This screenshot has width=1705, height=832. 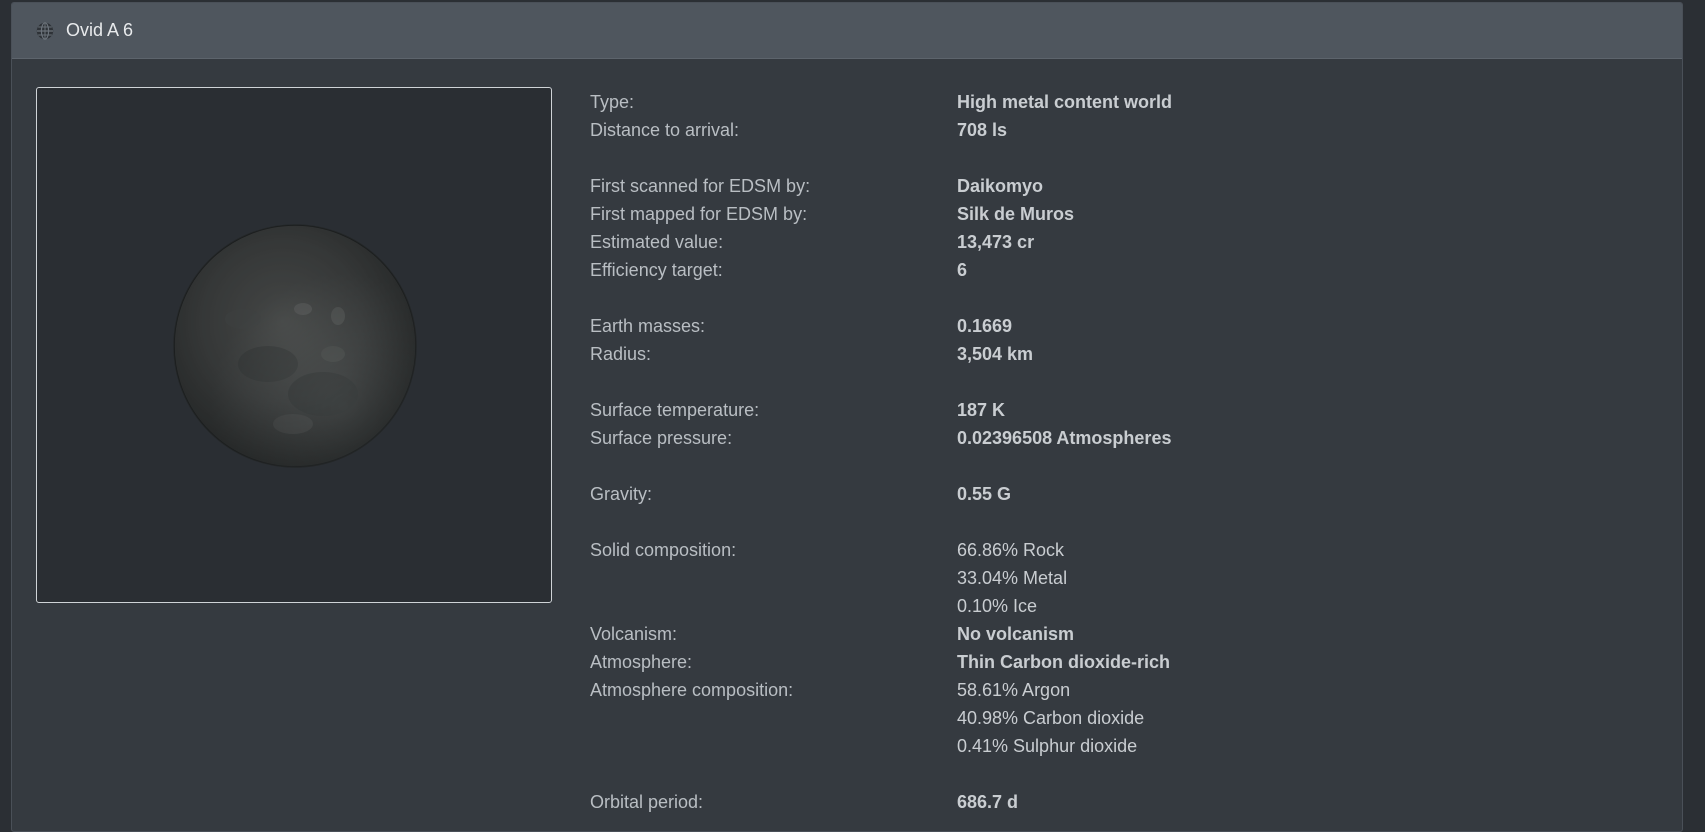 What do you see at coordinates (1012, 578) in the screenshot?
I see `detail-value: 33.04% Metal` at bounding box center [1012, 578].